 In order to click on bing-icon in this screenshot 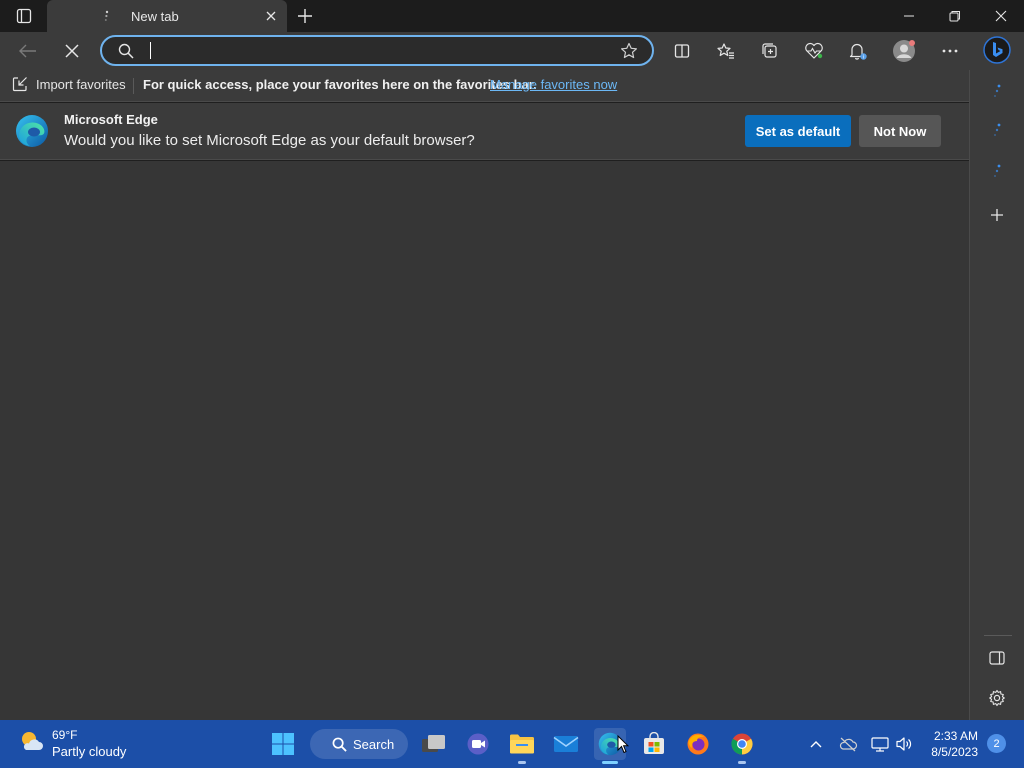, I will do `click(997, 50)`.